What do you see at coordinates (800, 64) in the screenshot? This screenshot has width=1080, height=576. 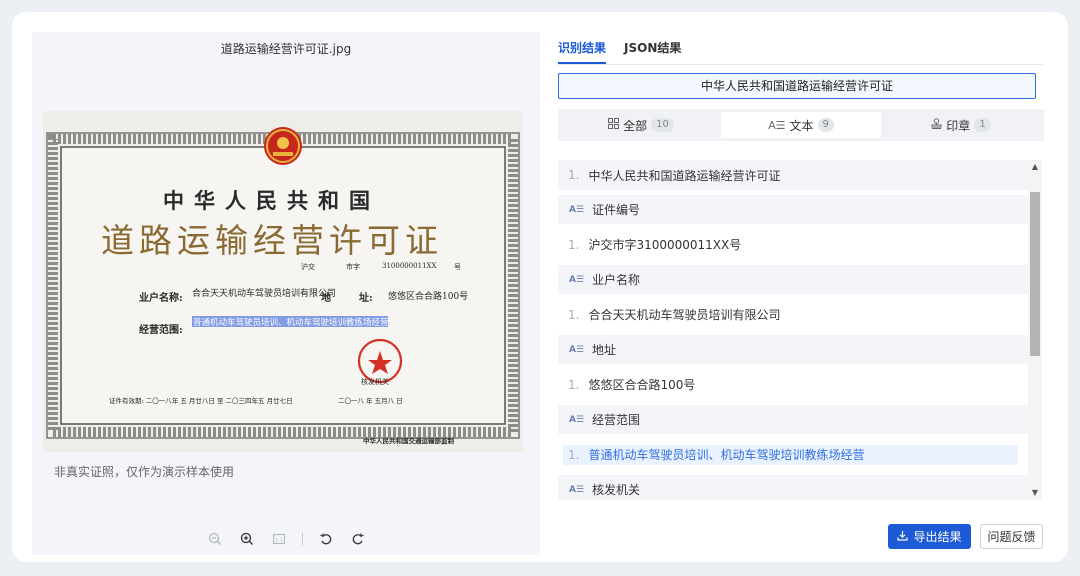 I see `tab-divider` at bounding box center [800, 64].